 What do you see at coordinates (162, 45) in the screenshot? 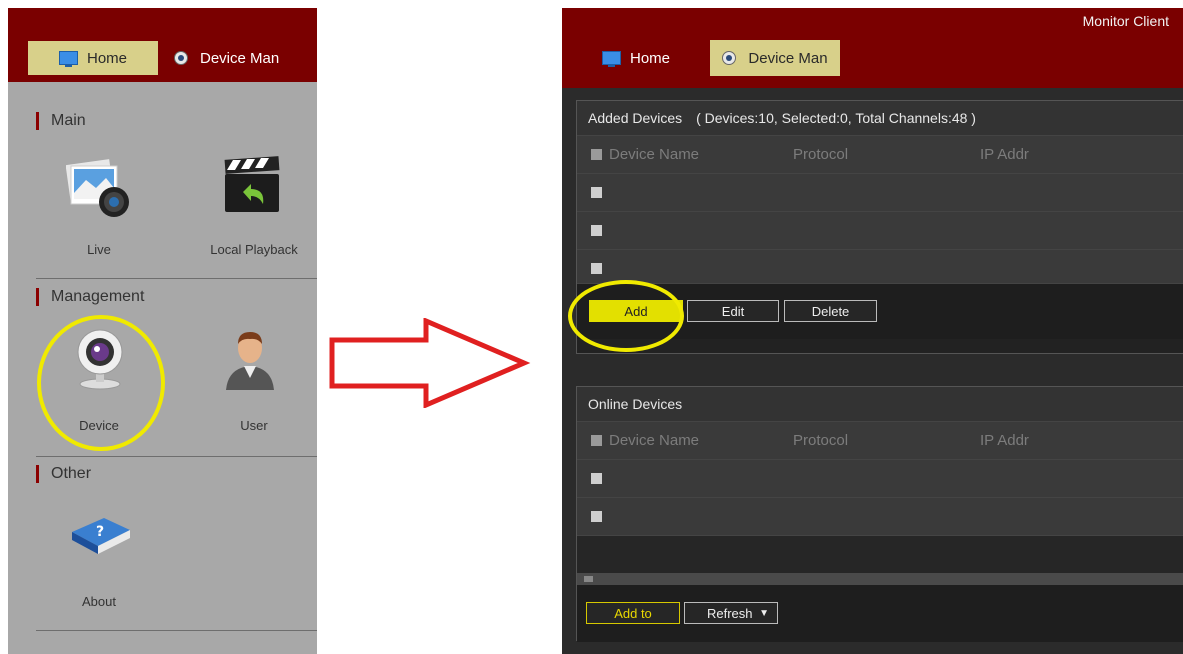
I see `left-header-bar: Home Device Man` at bounding box center [162, 45].